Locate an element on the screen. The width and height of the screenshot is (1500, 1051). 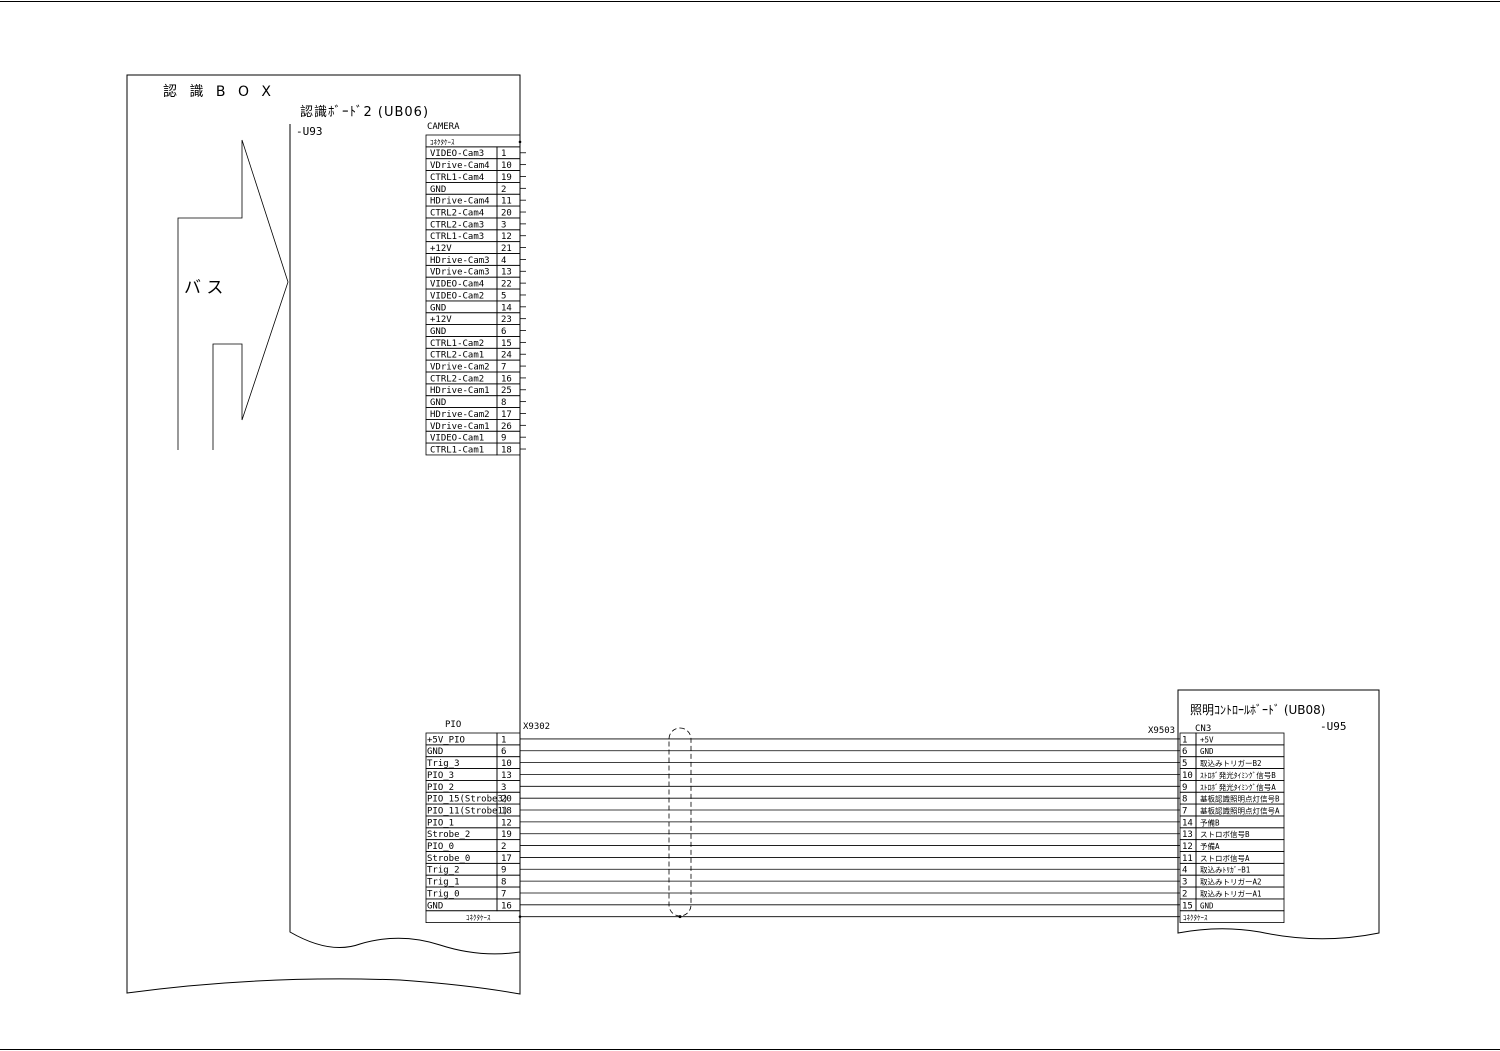
ub08-pin-name: 予備A is located at coordinates (1210, 846).